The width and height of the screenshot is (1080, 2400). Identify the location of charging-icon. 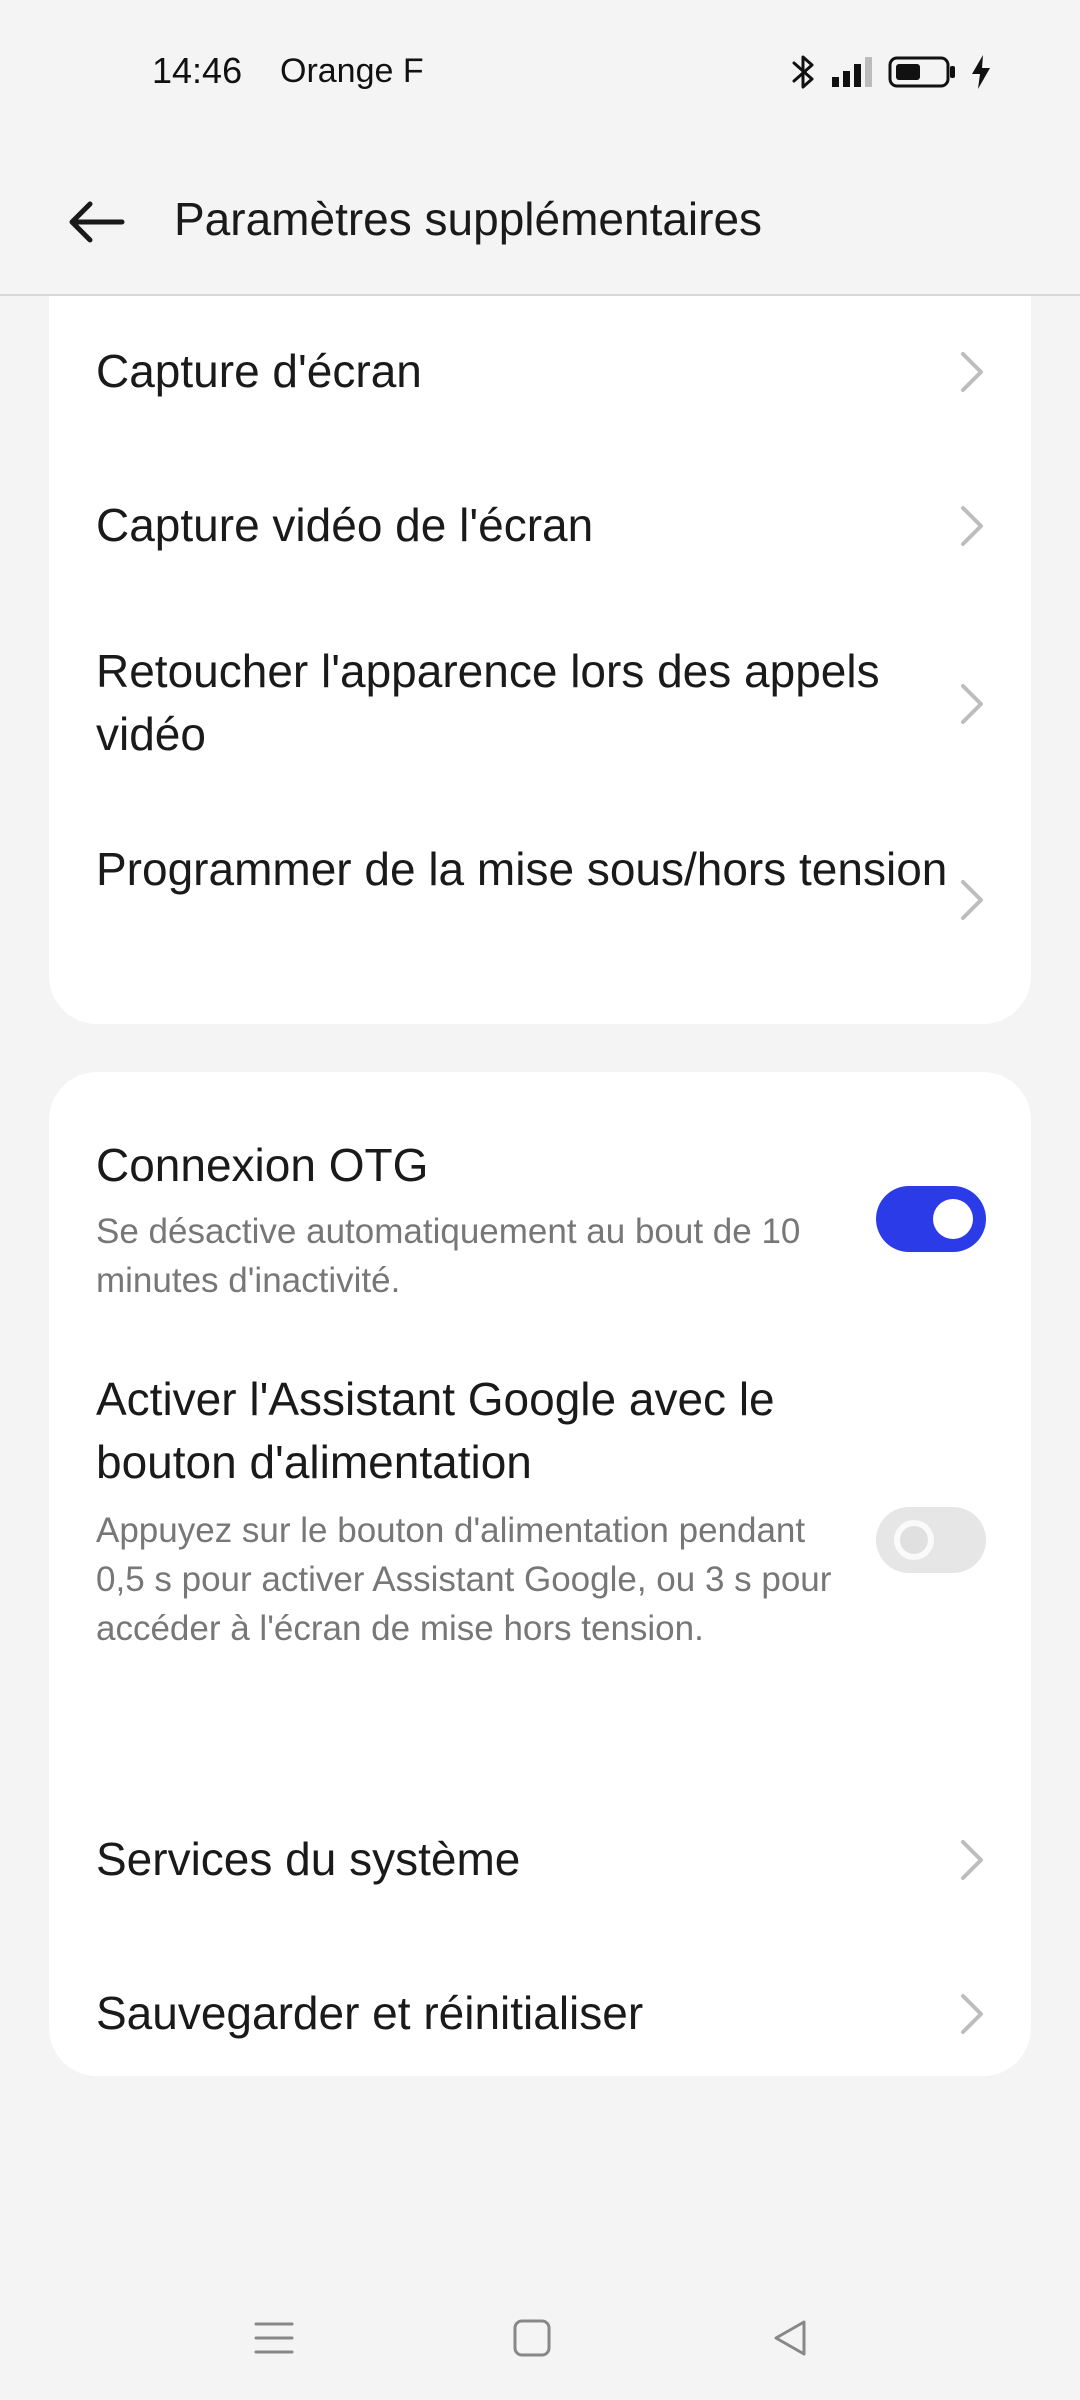
(981, 72).